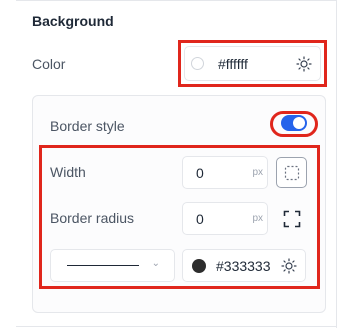 The width and height of the screenshot is (355, 328). I want to click on corner-radius-button, so click(291, 218).